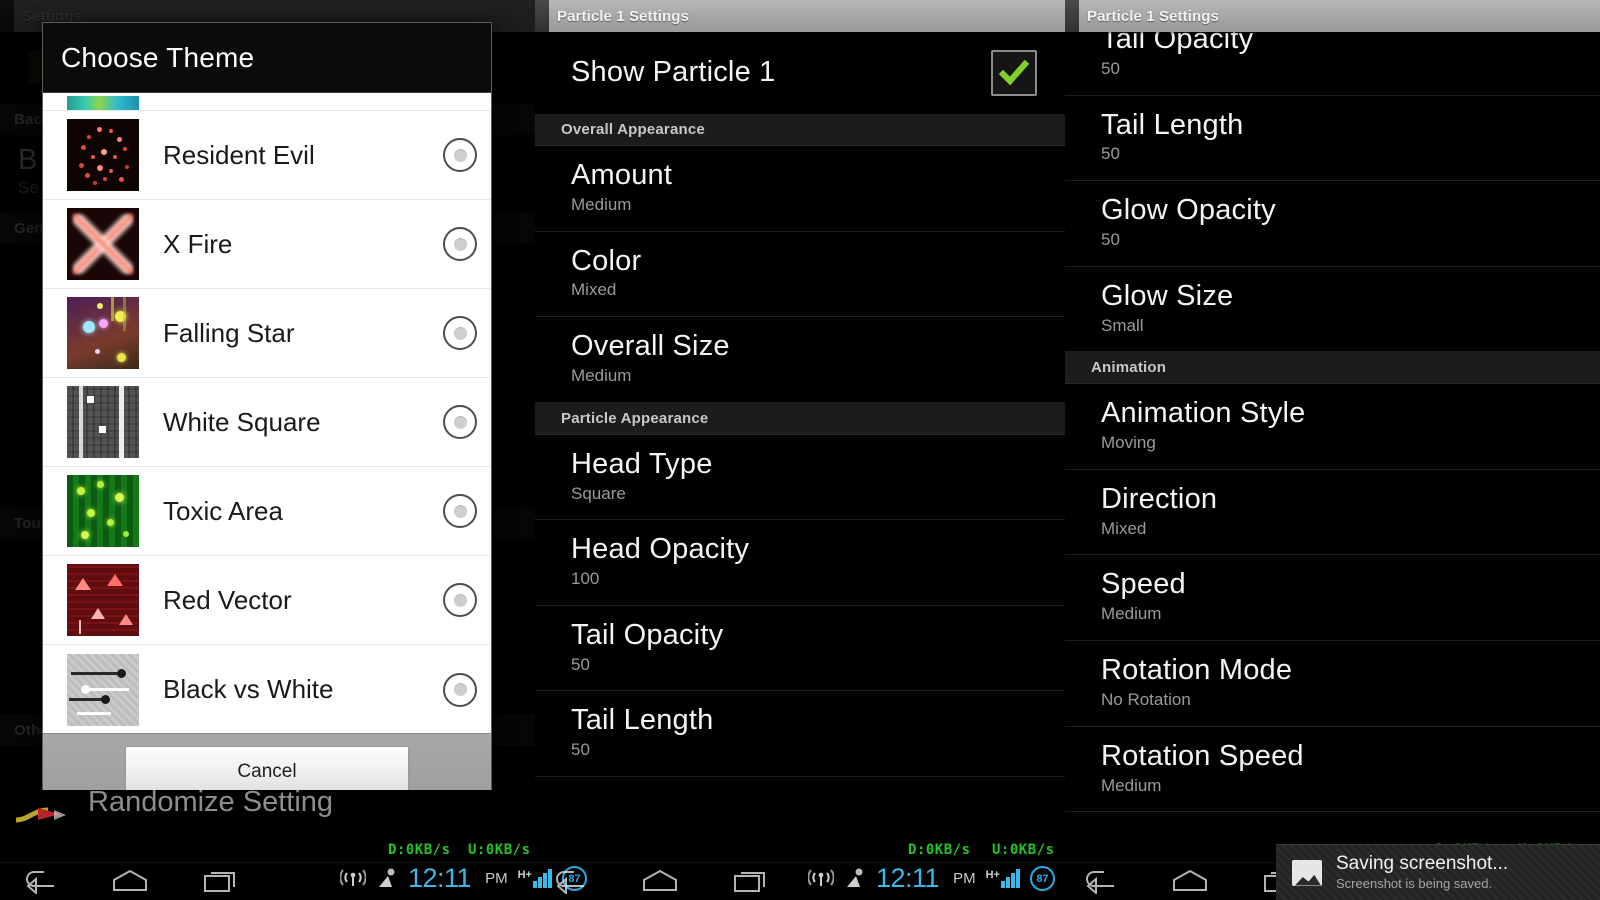 The image size is (1600, 900). I want to click on pref-title: Direction, so click(1159, 498).